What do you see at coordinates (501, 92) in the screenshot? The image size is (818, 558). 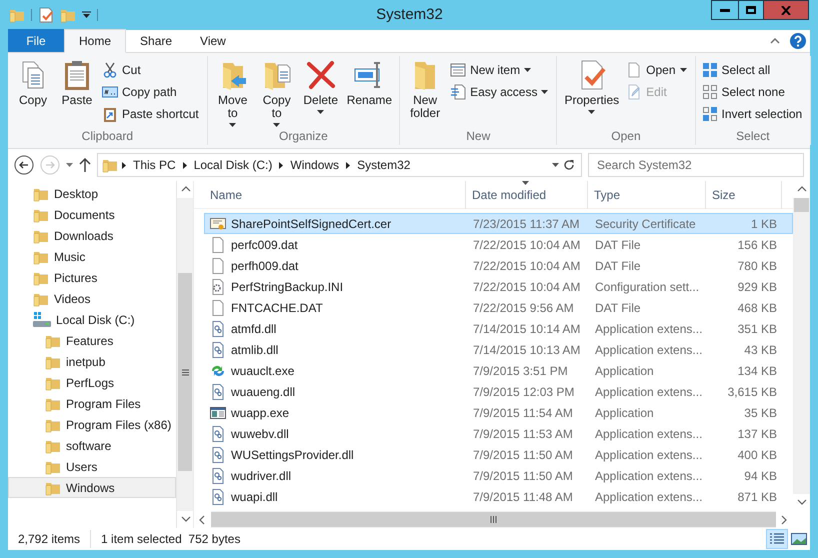 I see `ribbon-button: Easy access` at bounding box center [501, 92].